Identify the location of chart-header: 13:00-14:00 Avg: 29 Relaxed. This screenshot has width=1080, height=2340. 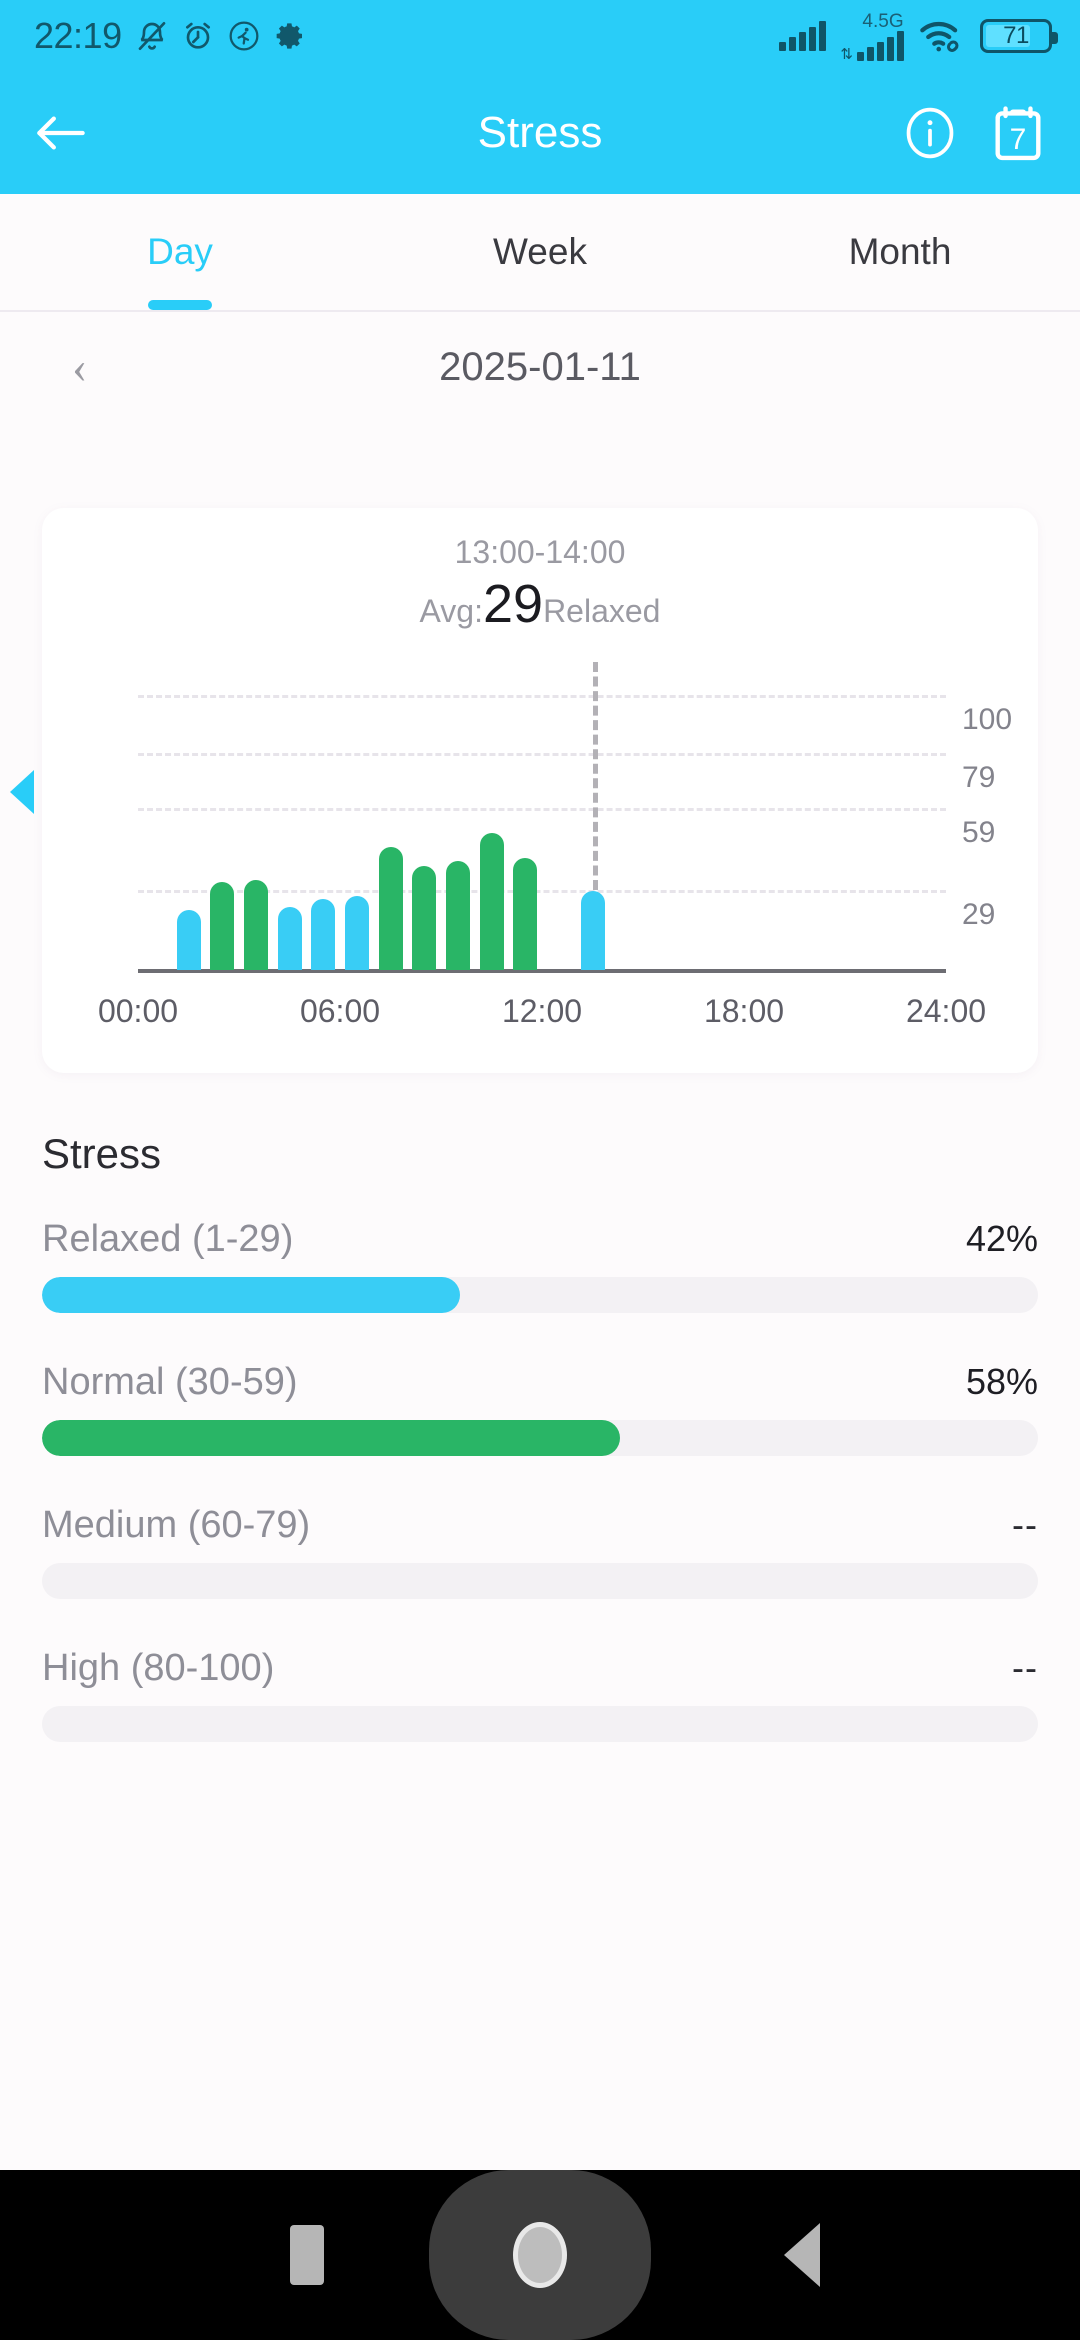
(540, 569).